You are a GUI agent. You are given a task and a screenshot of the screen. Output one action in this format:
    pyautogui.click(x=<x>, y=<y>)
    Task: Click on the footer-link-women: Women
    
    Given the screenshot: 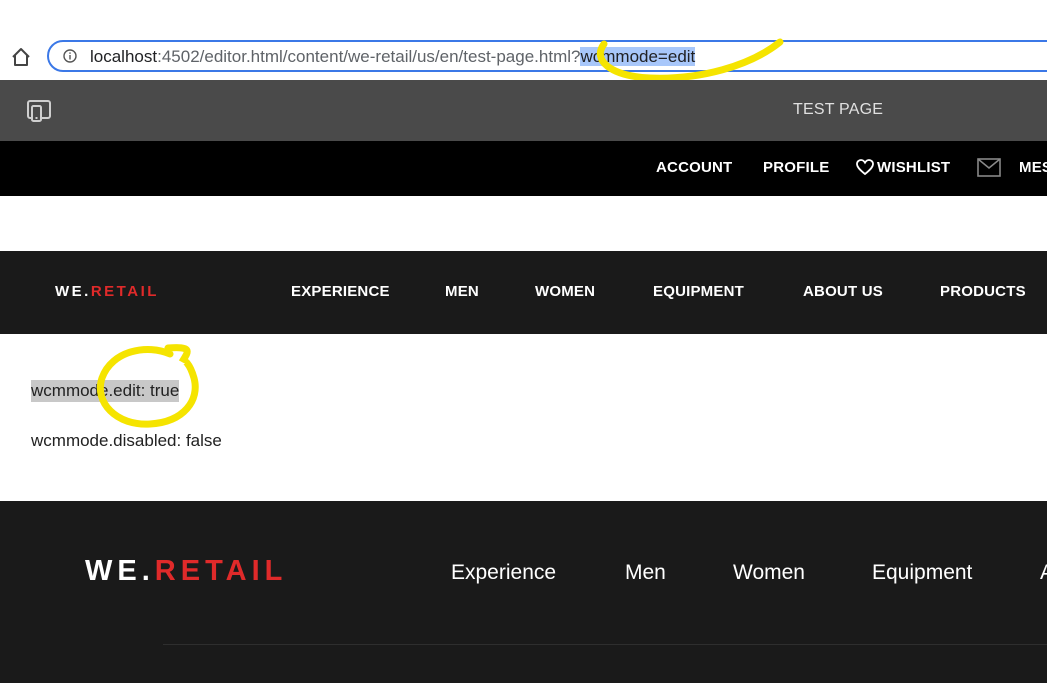 What is the action you would take?
    pyautogui.click(x=769, y=573)
    